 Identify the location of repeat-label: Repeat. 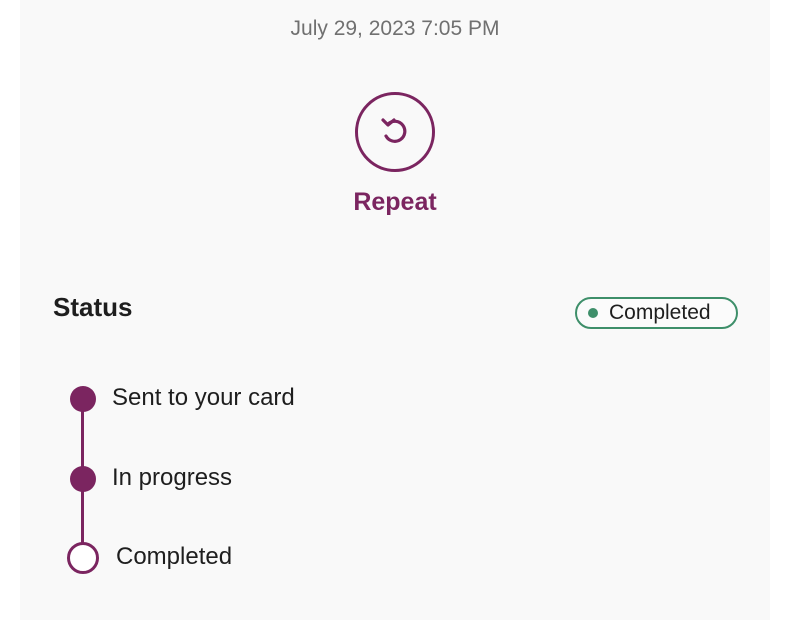
(395, 202).